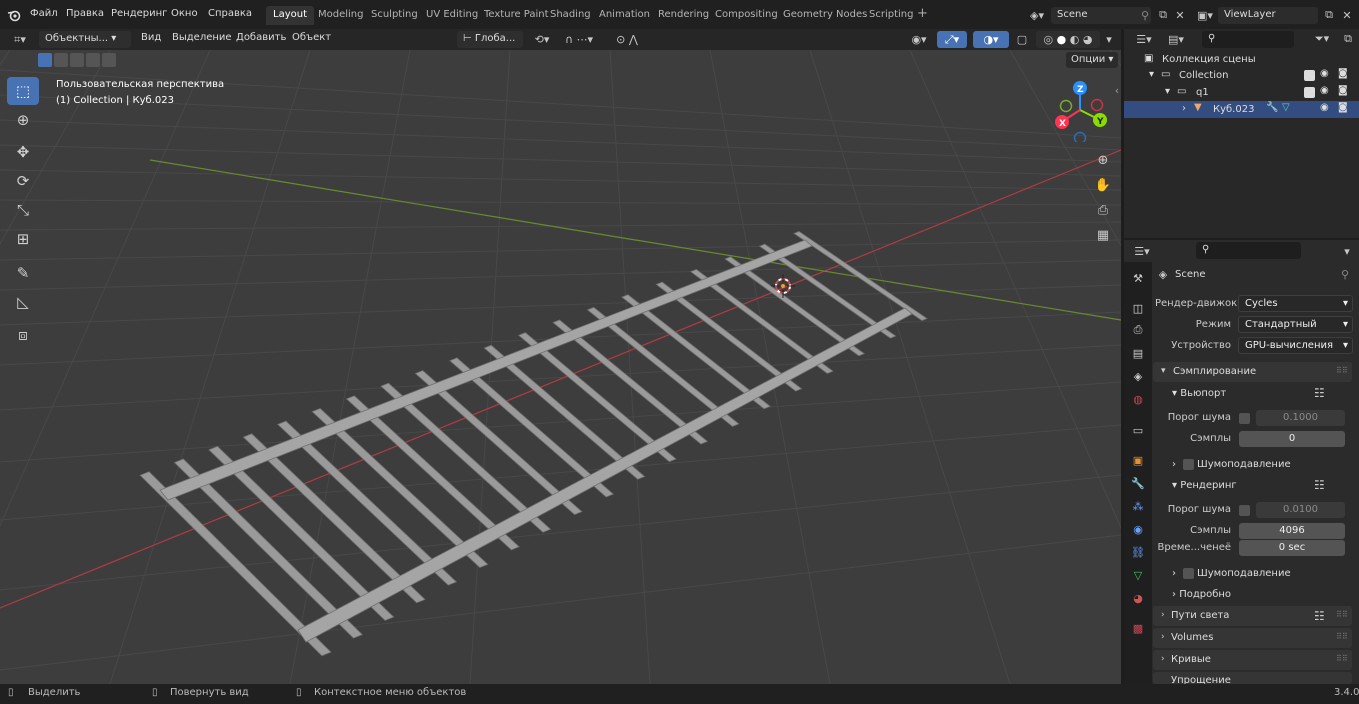 This screenshot has height=704, width=1359. Describe the element at coordinates (1103, 210) in the screenshot. I see `camera-view-icon: ⎙` at that location.